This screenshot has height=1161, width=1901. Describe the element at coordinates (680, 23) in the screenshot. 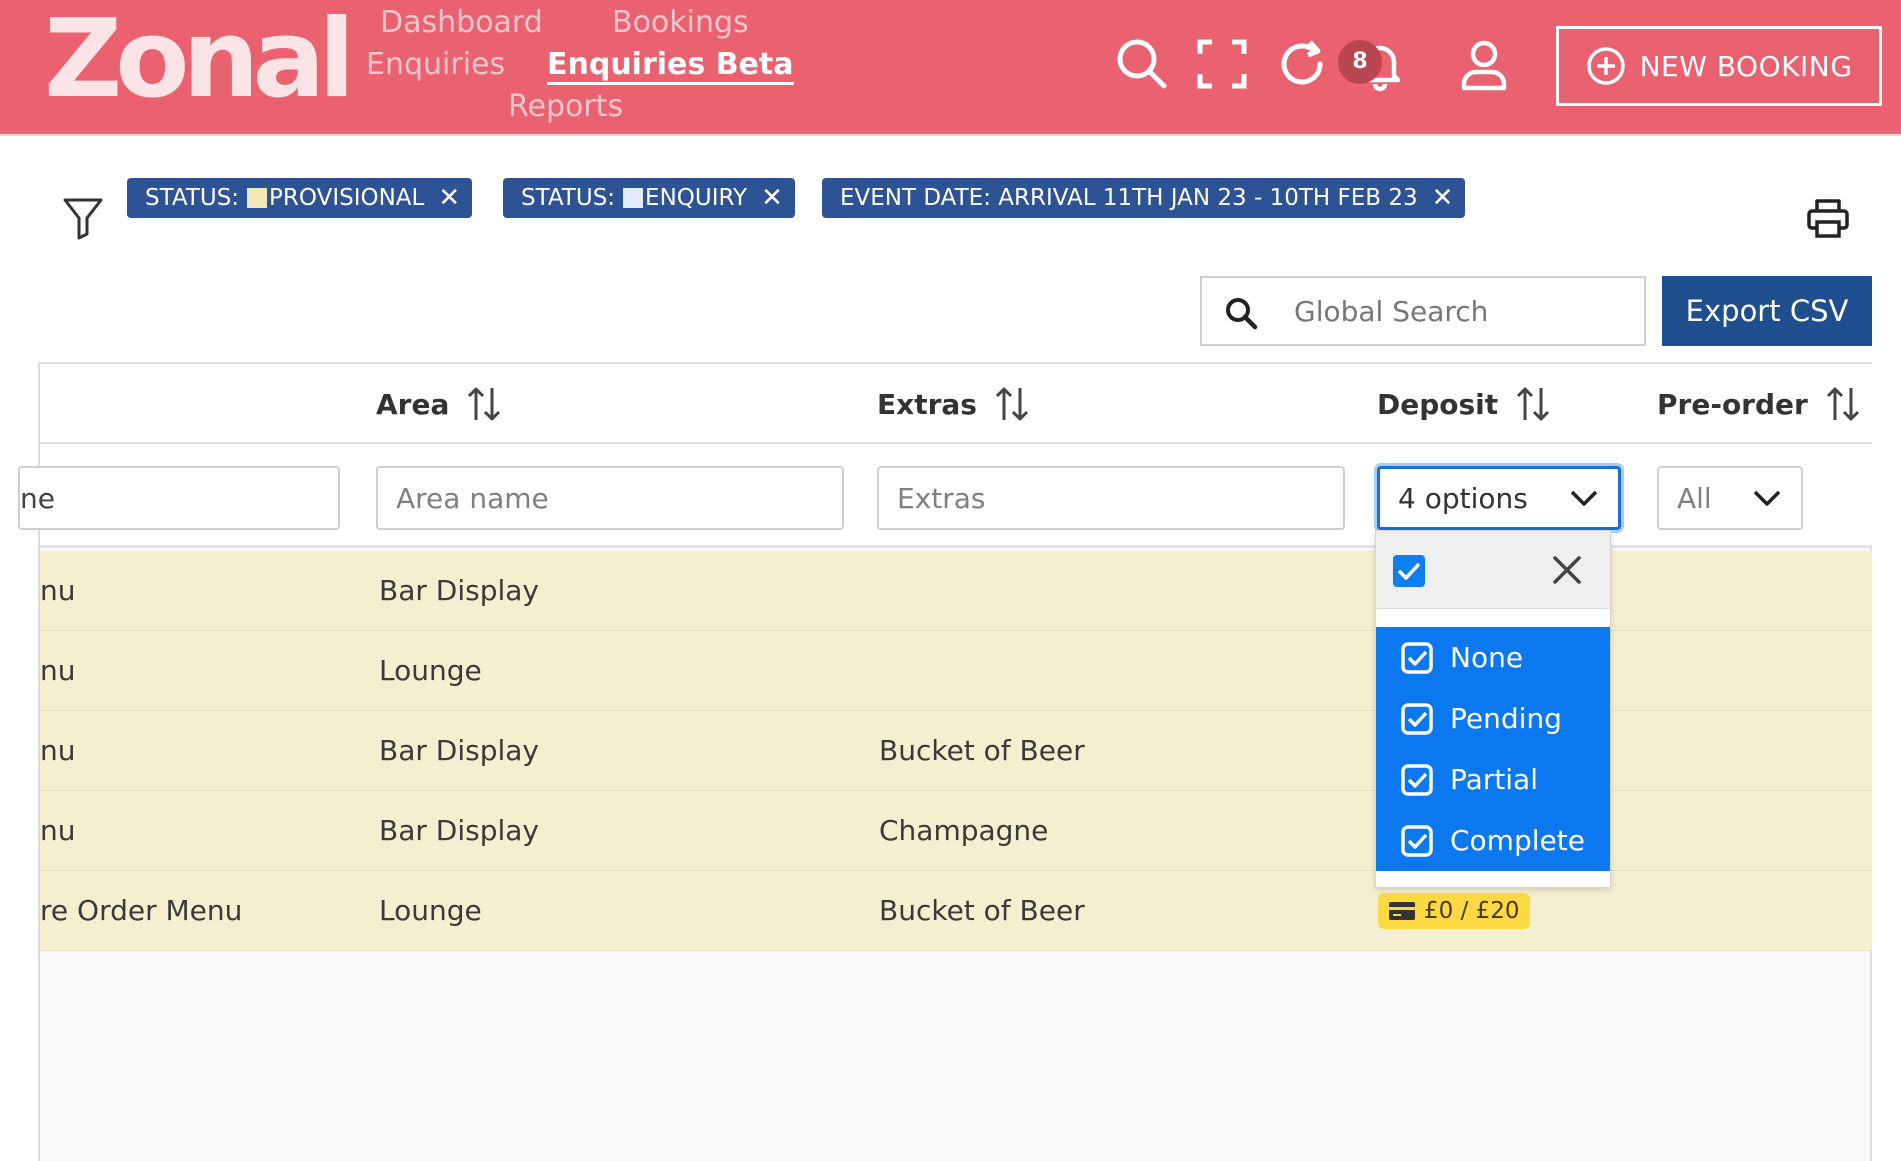

I see `nav-bookings: Bookings` at that location.